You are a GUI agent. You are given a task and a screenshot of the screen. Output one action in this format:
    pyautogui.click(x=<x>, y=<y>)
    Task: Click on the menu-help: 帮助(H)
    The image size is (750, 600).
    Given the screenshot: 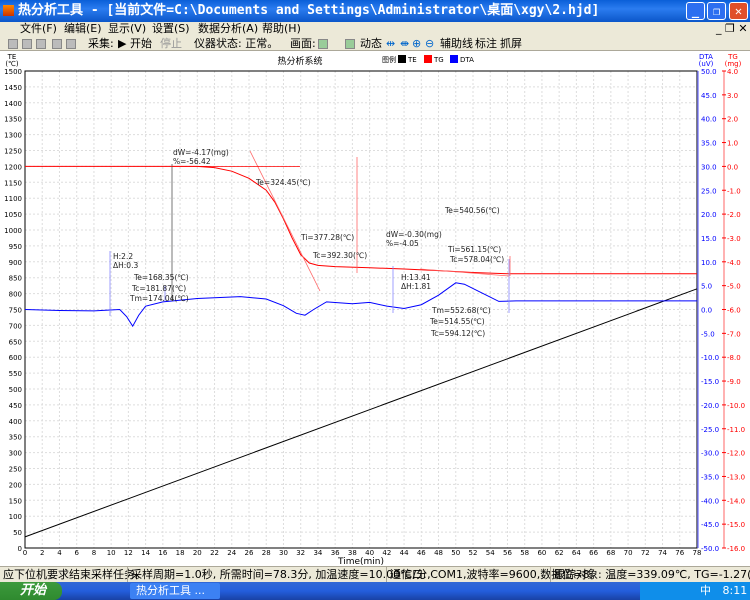 What is the action you would take?
    pyautogui.click(x=281, y=29)
    